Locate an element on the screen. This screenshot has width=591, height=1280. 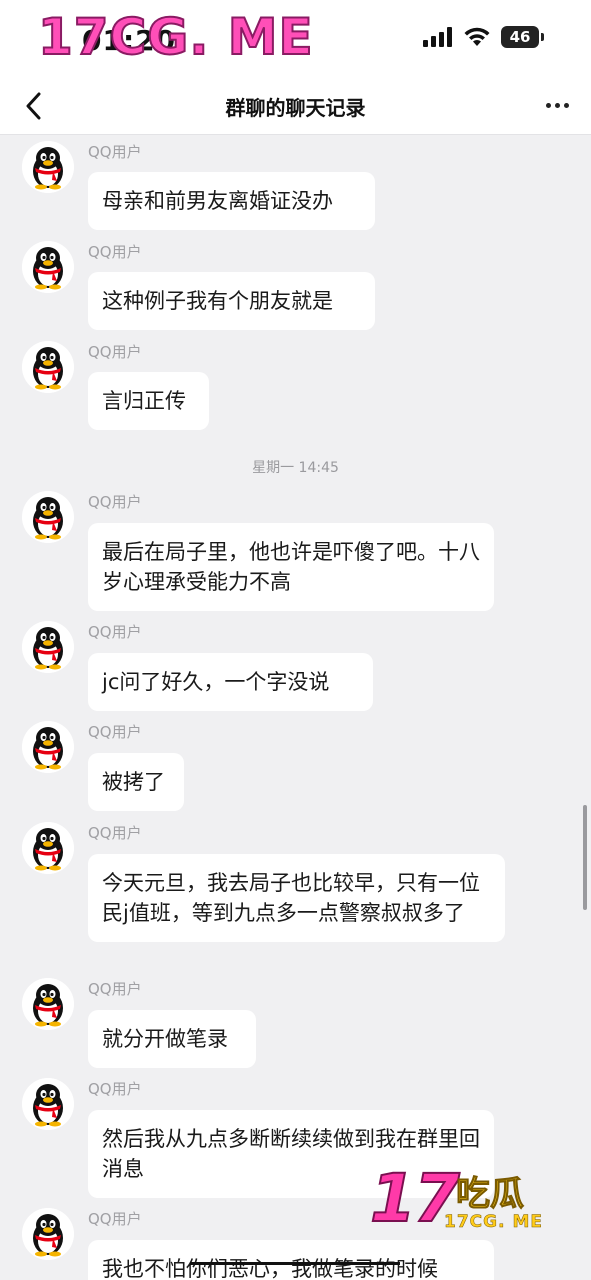
message-bubble: 最后在局子里，他也许是吓傻了吧。十八岁心理承受能力不高 is located at coordinates (291, 567).